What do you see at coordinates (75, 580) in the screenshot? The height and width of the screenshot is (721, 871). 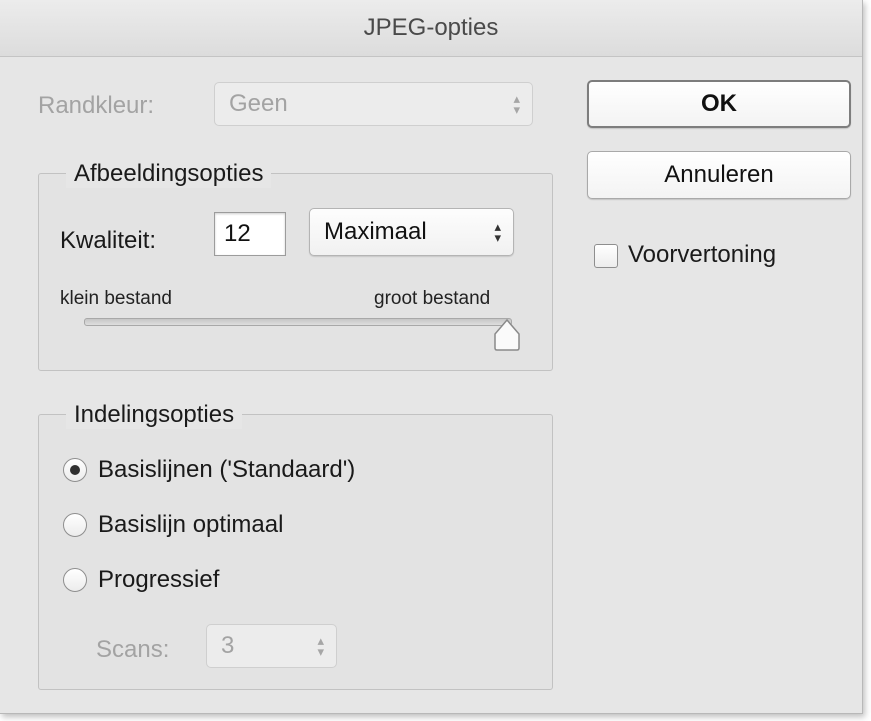 I see `radio-progressive` at bounding box center [75, 580].